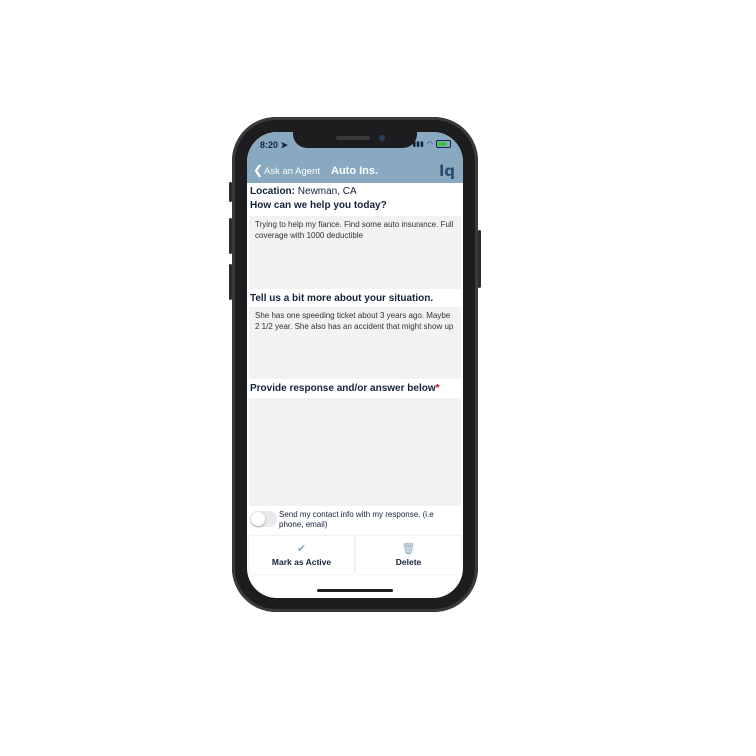  I want to click on phone-mute-switch, so click(230, 192).